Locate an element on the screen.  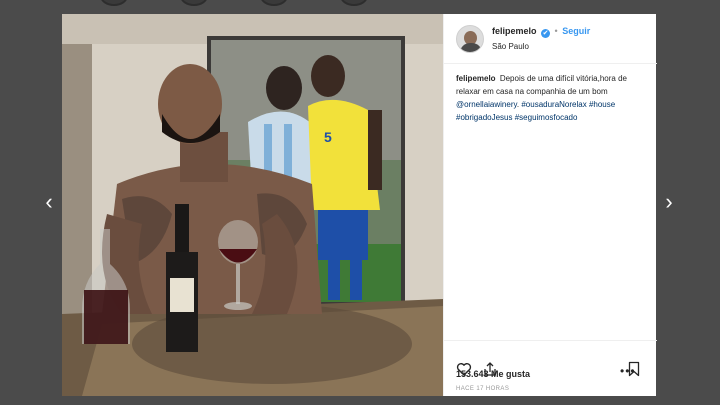
post-timestamp: HACE 17 HORAS is located at coordinates (482, 389).